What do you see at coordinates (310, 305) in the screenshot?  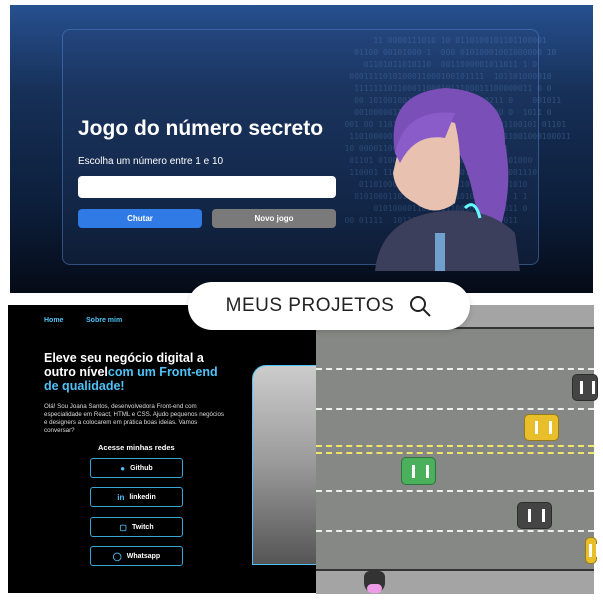 I see `projects-label: MEUS PROJETOS` at bounding box center [310, 305].